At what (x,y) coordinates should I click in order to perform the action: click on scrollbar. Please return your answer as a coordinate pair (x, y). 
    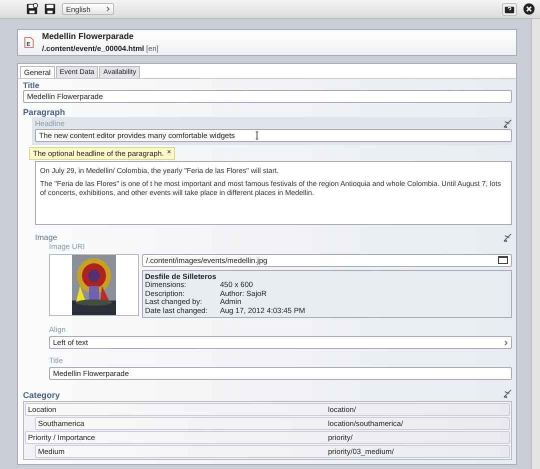
    Looking at the image, I should click on (535, 244).